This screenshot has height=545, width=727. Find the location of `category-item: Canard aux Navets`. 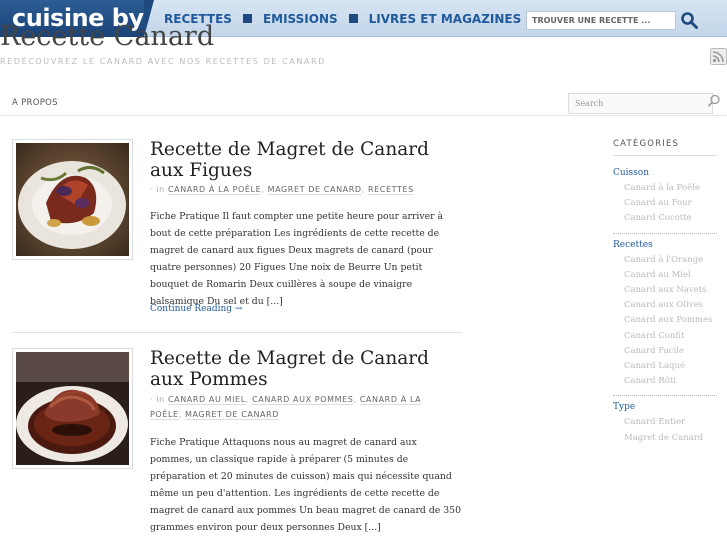

category-item: Canard aux Navets is located at coordinates (665, 290).